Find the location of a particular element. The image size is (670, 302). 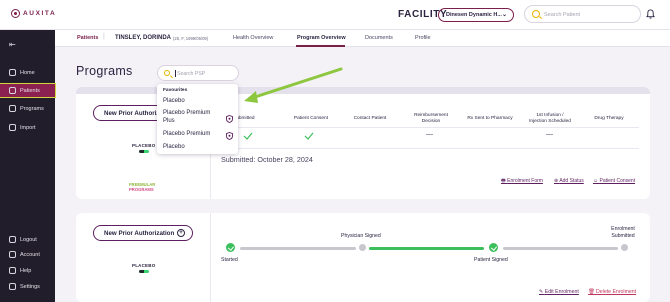

freemular-logo: FREEMULAR PROGRAMS is located at coordinates (142, 187).